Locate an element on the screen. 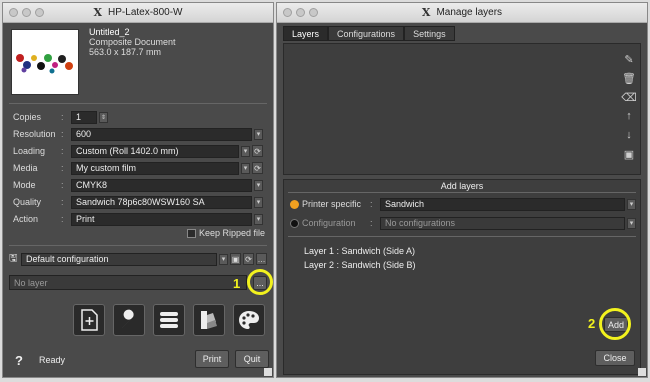  keep-ripped-checkbox is located at coordinates (191, 233).